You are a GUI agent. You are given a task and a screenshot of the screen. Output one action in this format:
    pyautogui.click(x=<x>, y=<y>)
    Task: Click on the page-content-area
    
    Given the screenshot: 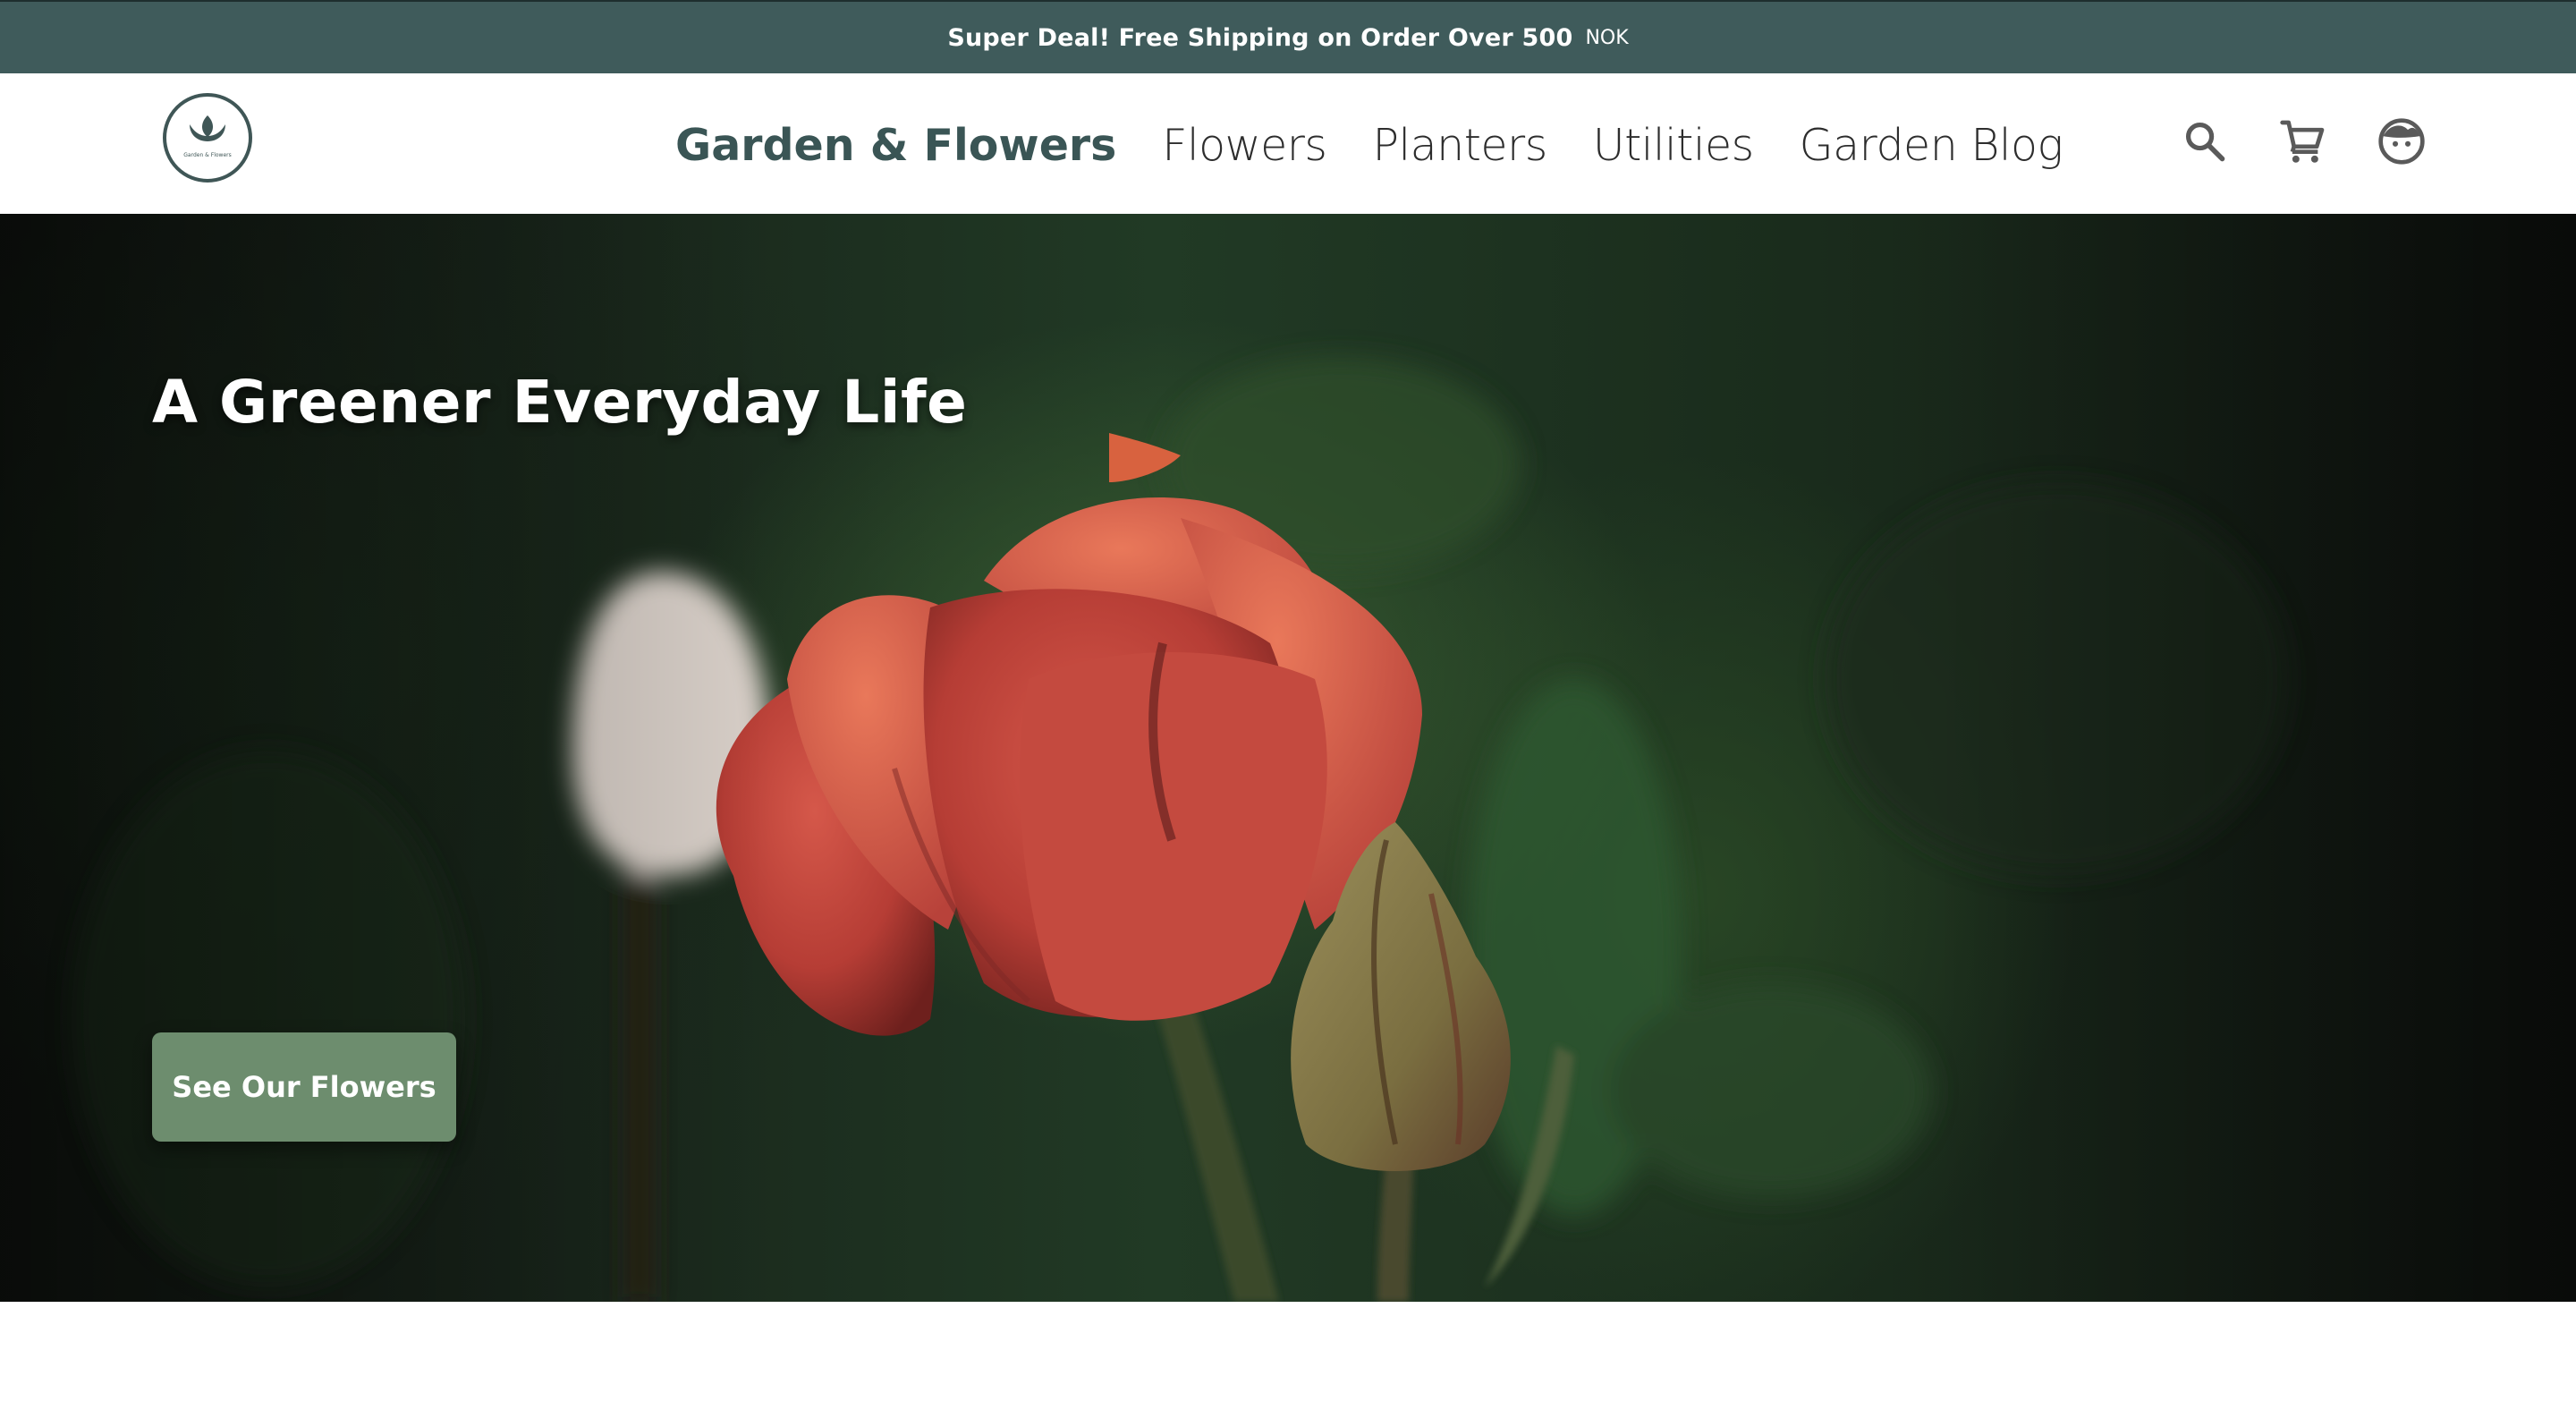 What is the action you would take?
    pyautogui.click(x=1288, y=1356)
    